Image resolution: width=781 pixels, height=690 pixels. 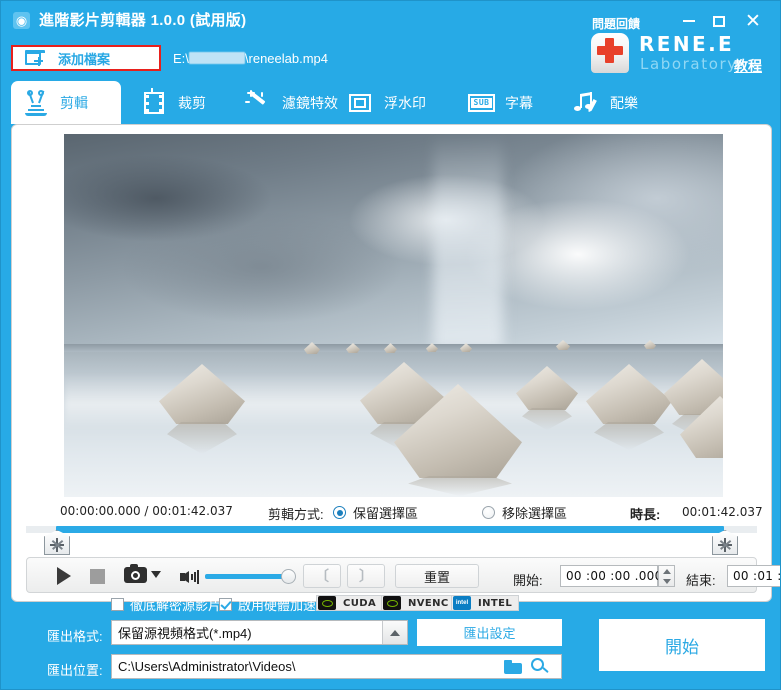 I want to click on tab-subtitle: SUB 字幕, so click(x=503, y=102).